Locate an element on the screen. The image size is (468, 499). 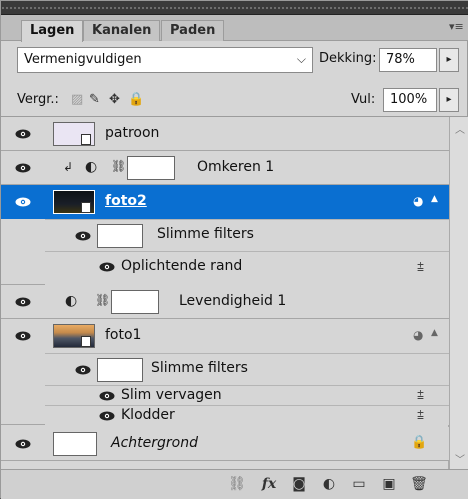
chevron-down-icon: ⌵ is located at coordinates (301, 59).